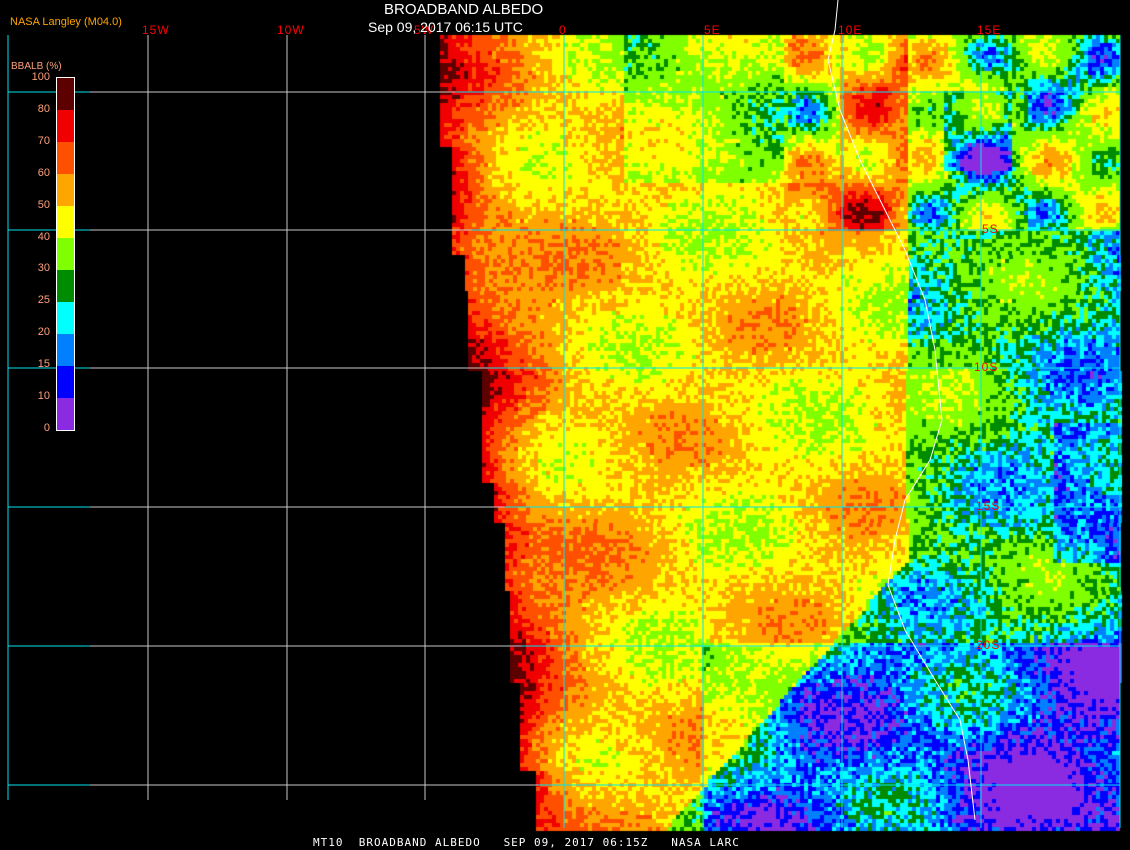 Image resolution: width=1130 pixels, height=850 pixels. What do you see at coordinates (43, 236) in the screenshot?
I see `legend-tick-label: 40` at bounding box center [43, 236].